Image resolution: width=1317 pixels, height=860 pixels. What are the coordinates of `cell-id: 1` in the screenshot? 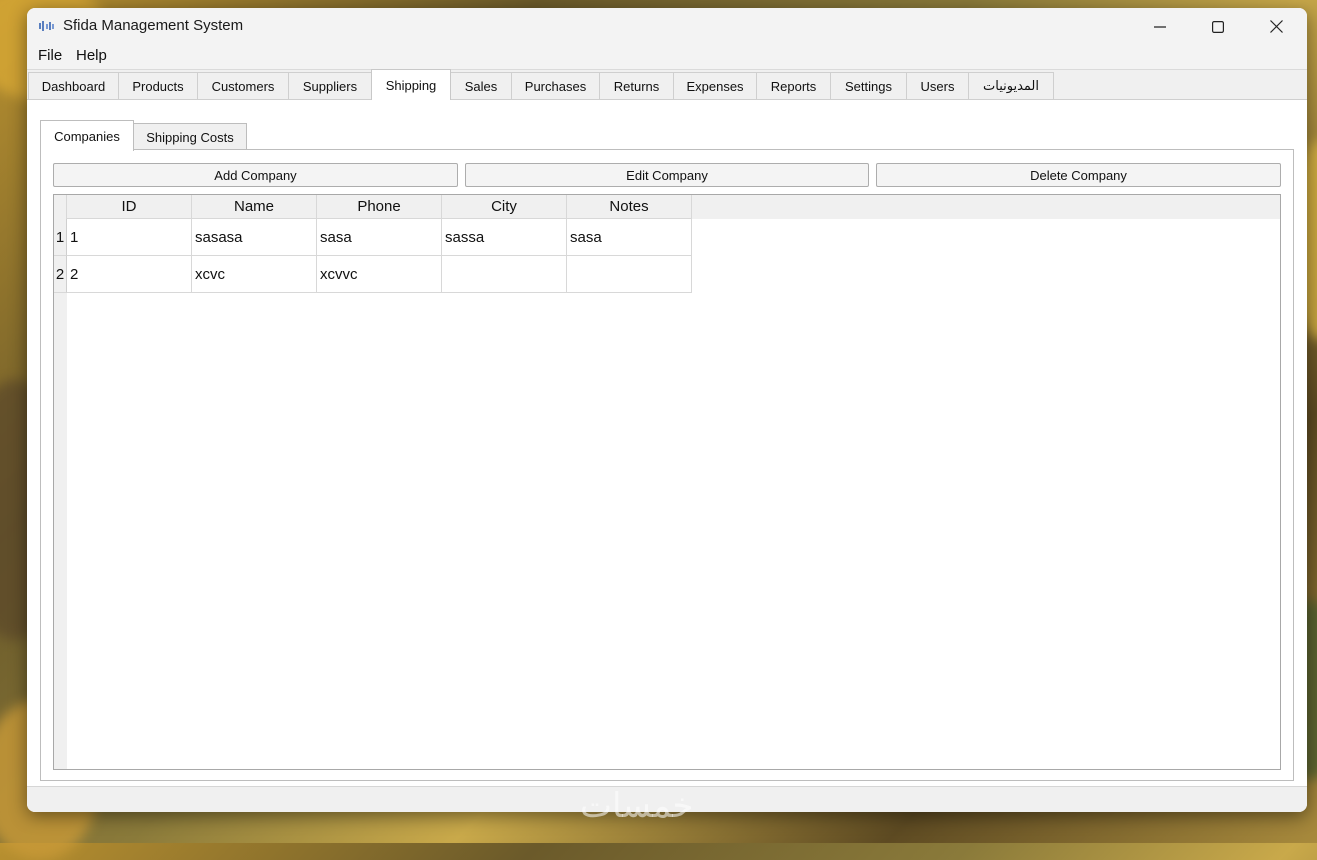 It's located at (129, 237).